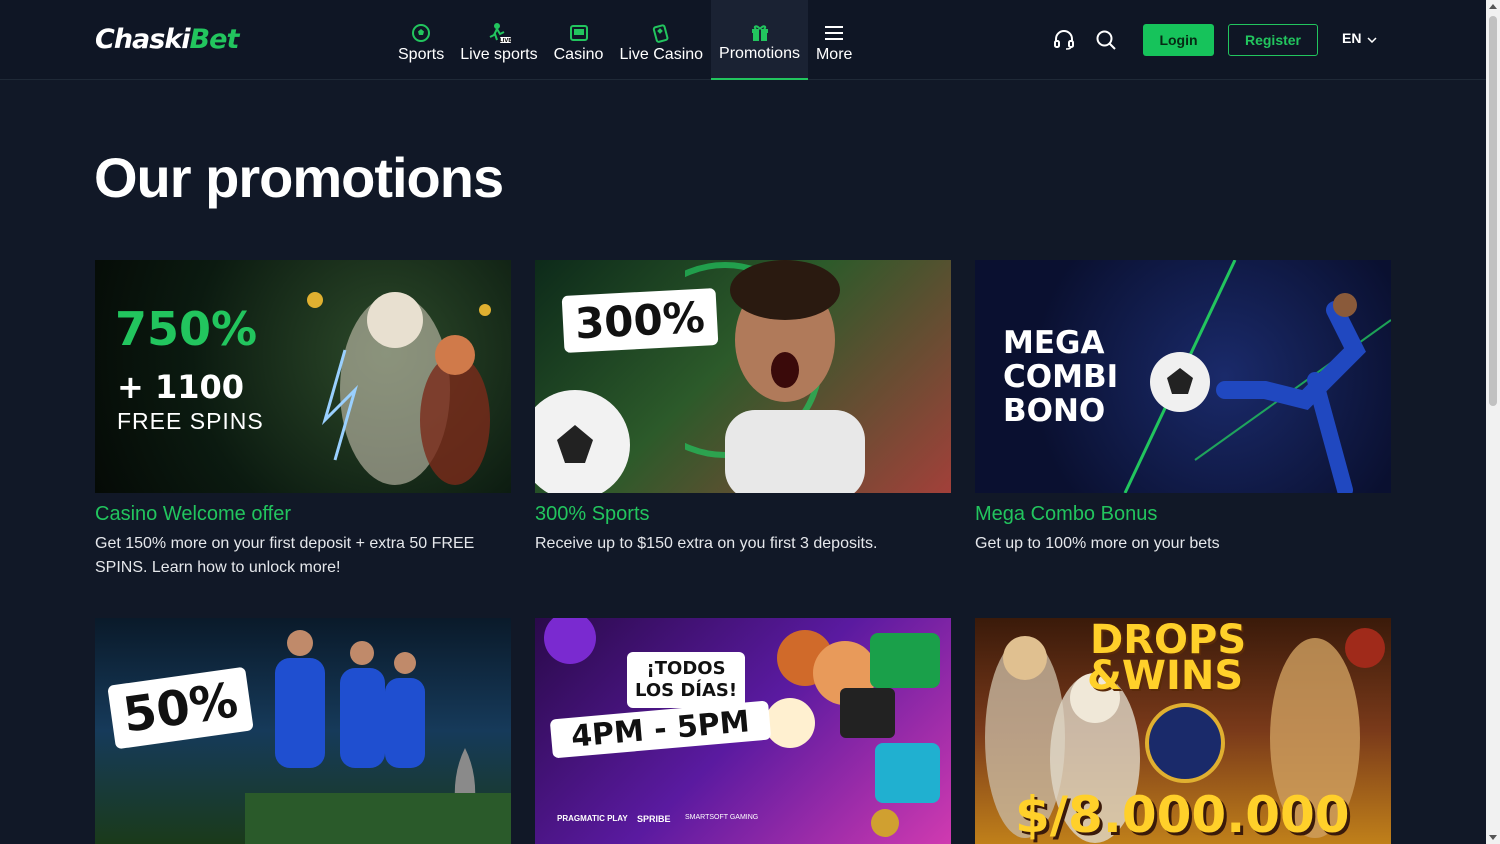 The height and width of the screenshot is (844, 1500). I want to click on banner-line1: MEGA, so click(1054, 343).